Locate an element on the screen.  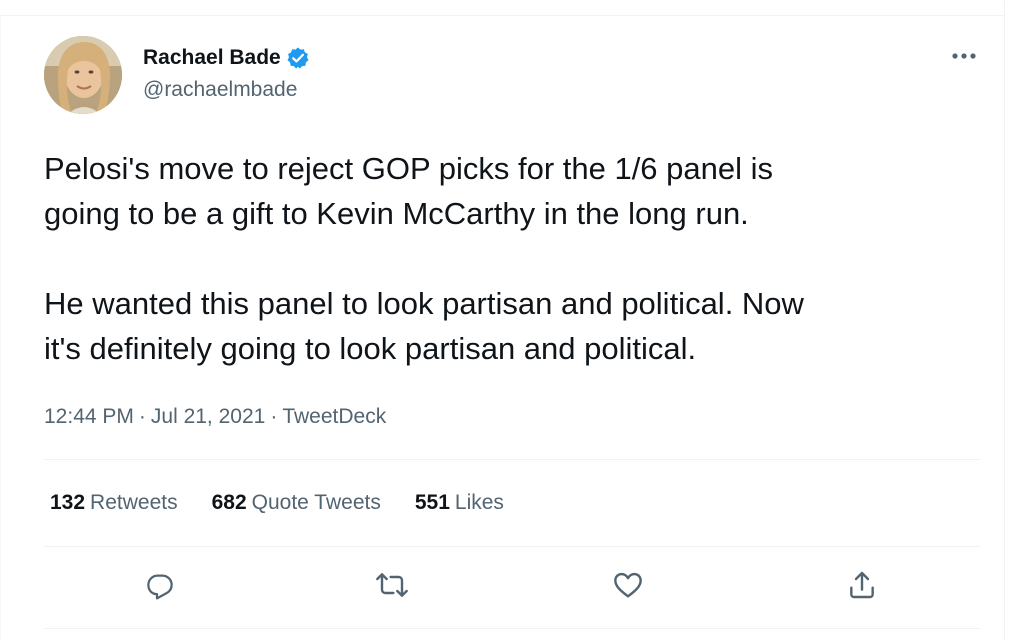
tweet-time: 12:44 PM is located at coordinates (89, 417).